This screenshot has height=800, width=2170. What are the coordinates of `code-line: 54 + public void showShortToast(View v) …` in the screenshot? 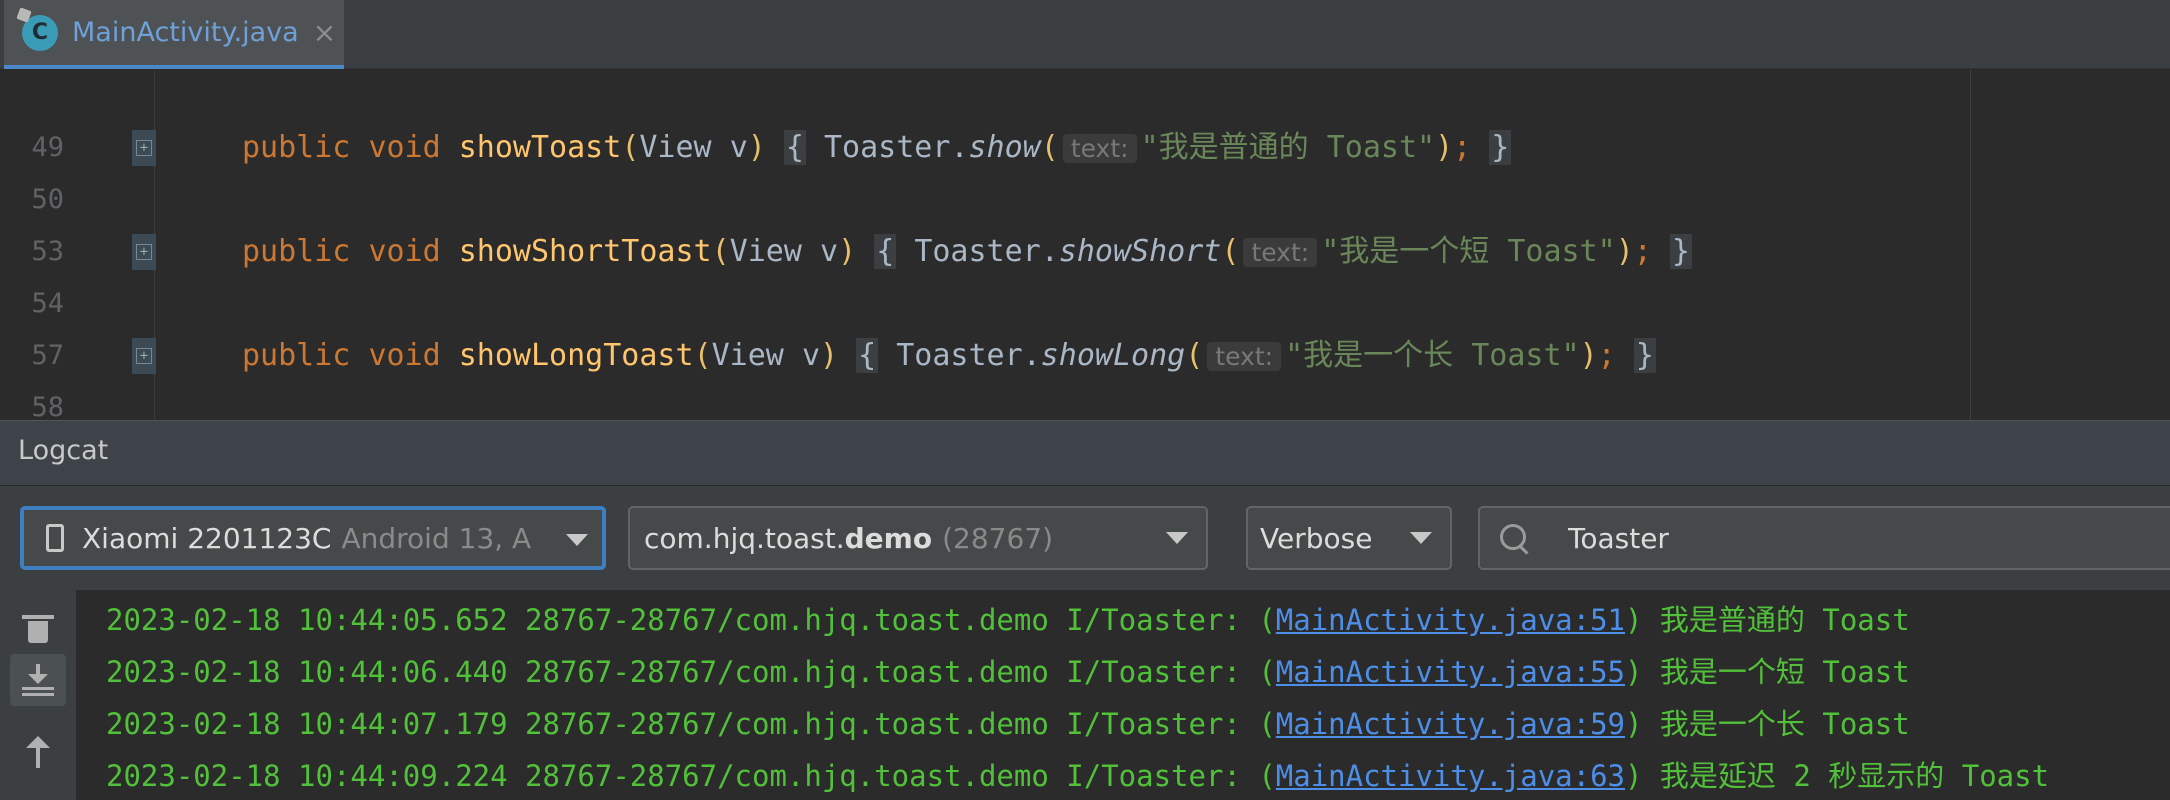 It's located at (1085, 272).